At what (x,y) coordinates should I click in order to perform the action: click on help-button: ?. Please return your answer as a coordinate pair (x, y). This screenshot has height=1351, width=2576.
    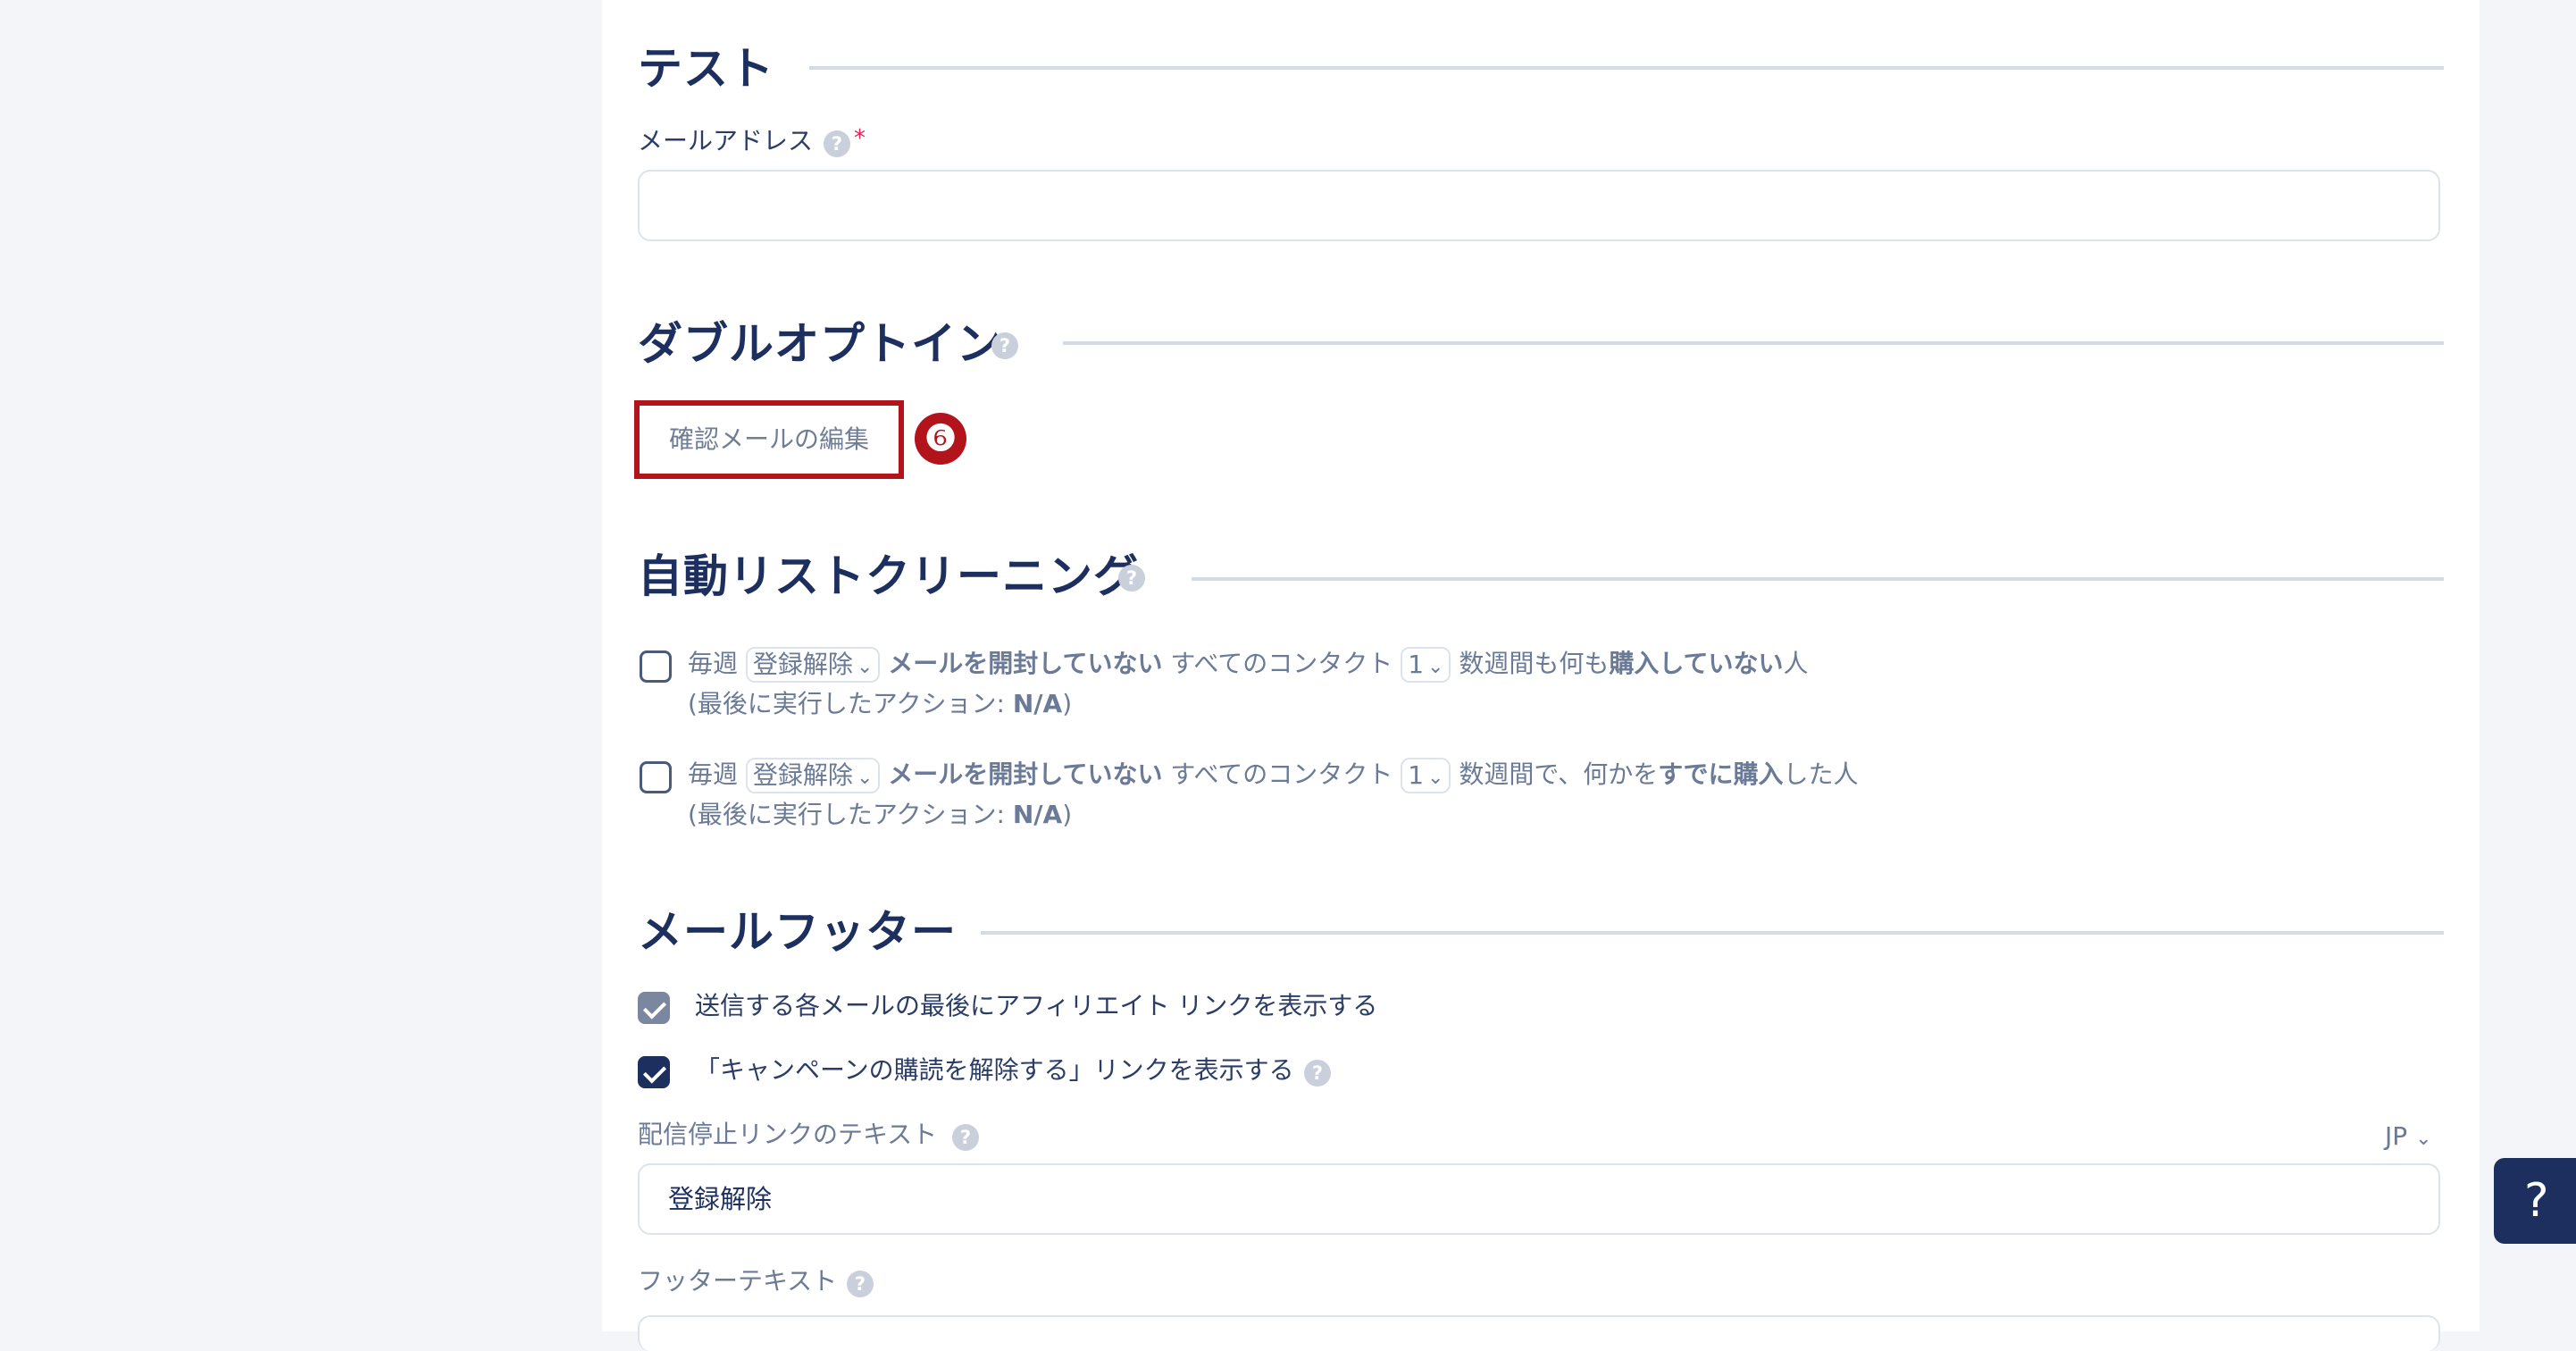
    Looking at the image, I should click on (2535, 1201).